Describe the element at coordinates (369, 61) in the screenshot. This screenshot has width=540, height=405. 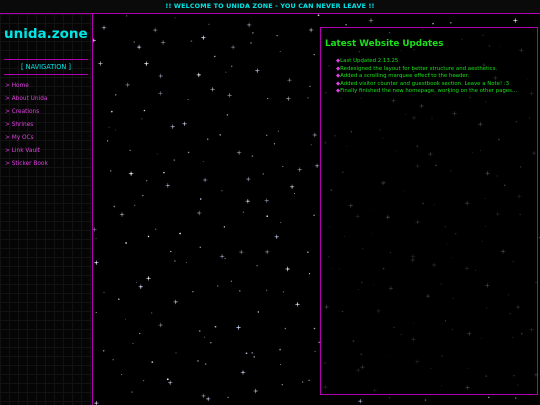
I see `update-text: Last Updated 2.13.25` at that location.